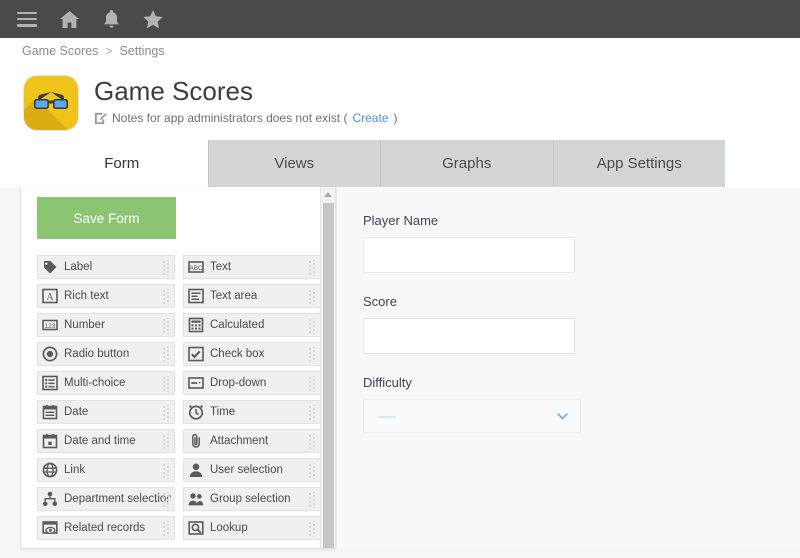 The width and height of the screenshot is (800, 558). Describe the element at coordinates (50, 267) in the screenshot. I see `tag-icon` at that location.